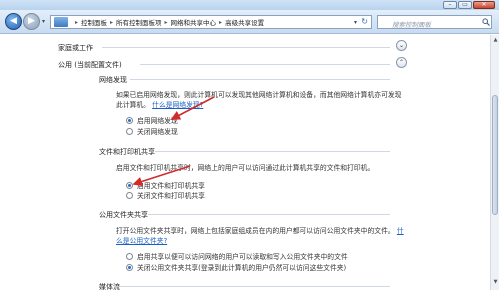  What do you see at coordinates (249, 5) in the screenshot?
I see `window-titlebar: – ▭ ✕` at bounding box center [249, 5].